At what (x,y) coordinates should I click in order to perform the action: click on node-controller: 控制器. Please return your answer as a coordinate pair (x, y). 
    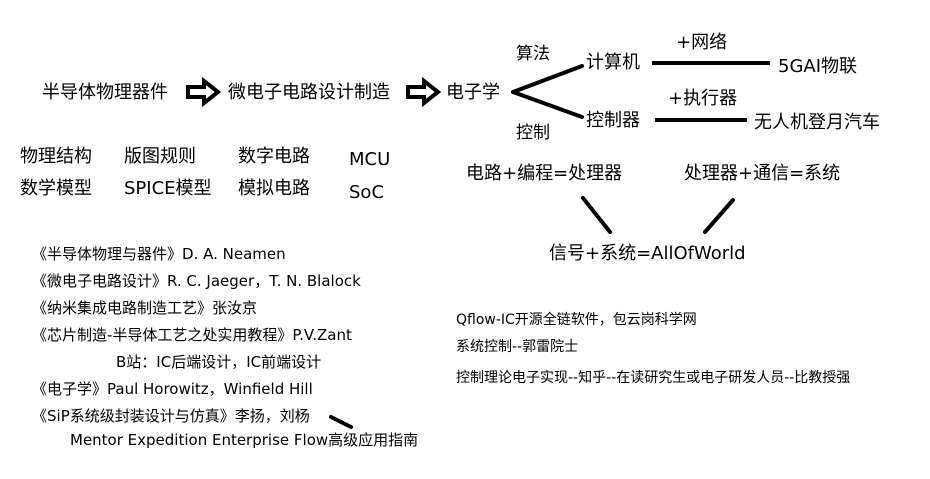
    Looking at the image, I should click on (613, 120).